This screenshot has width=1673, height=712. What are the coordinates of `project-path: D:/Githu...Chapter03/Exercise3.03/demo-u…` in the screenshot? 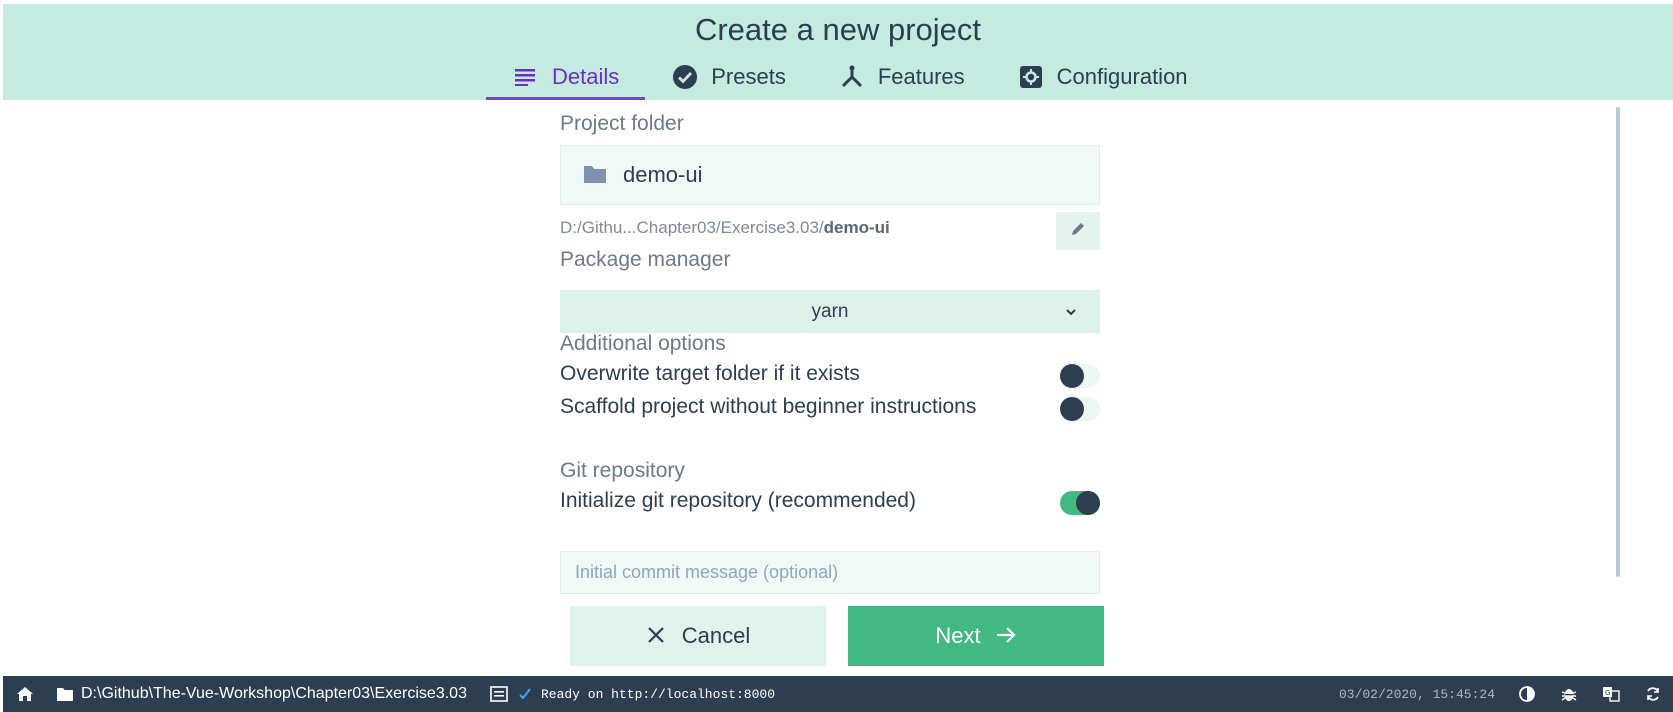 It's located at (725, 228).